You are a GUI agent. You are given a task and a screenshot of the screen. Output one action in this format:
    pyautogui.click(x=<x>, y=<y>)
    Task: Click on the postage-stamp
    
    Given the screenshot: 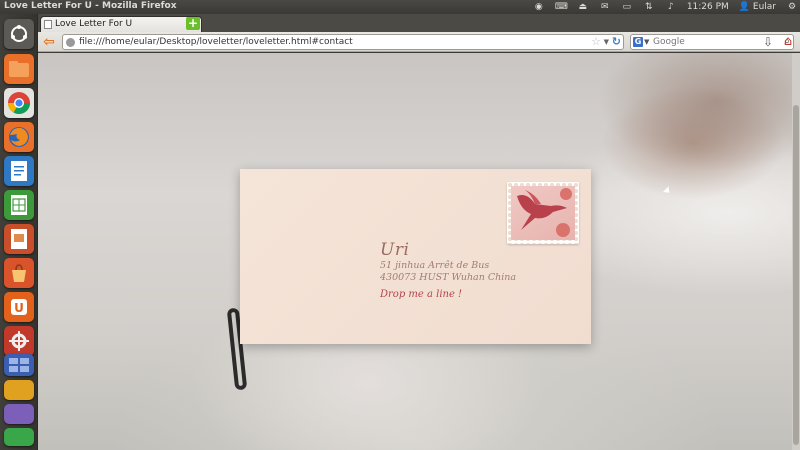 What is the action you would take?
    pyautogui.click(x=543, y=213)
    